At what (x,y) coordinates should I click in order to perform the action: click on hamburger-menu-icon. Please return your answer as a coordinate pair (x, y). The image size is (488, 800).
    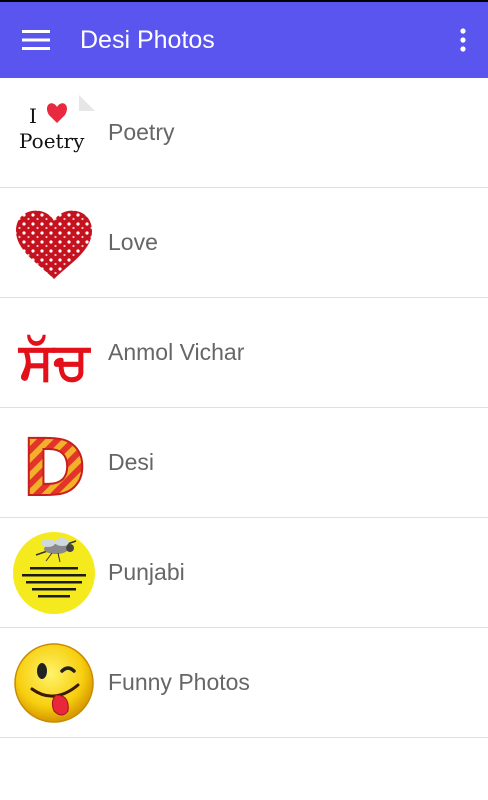
    Looking at the image, I should click on (36, 40).